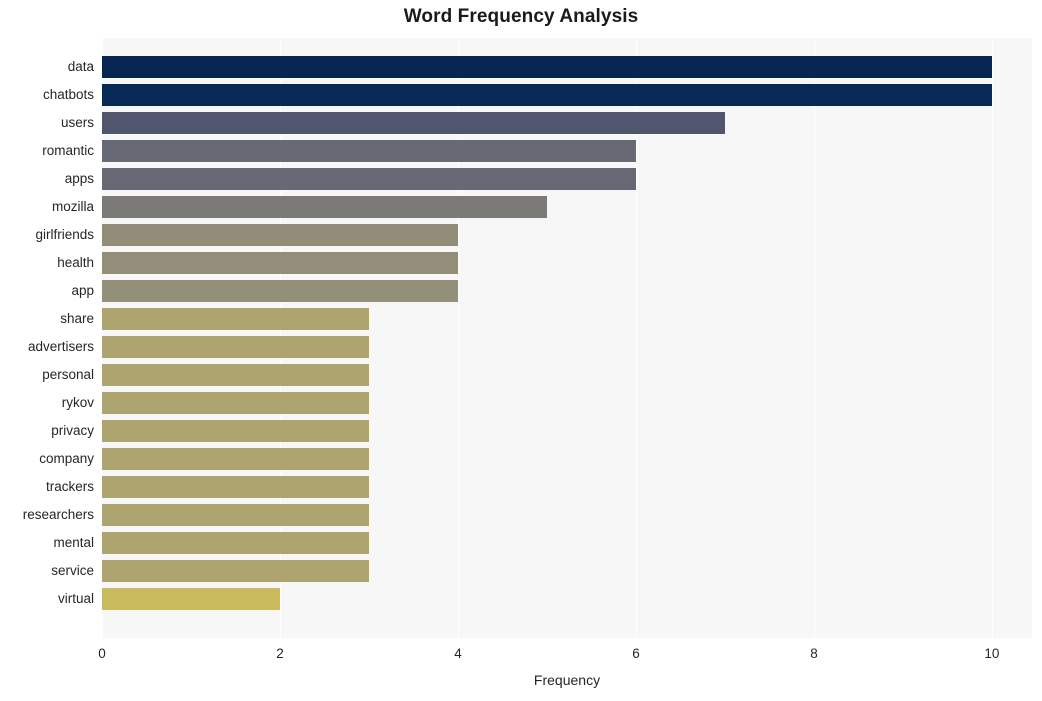  What do you see at coordinates (79, 178) in the screenshot?
I see `y-tick-label: apps` at bounding box center [79, 178].